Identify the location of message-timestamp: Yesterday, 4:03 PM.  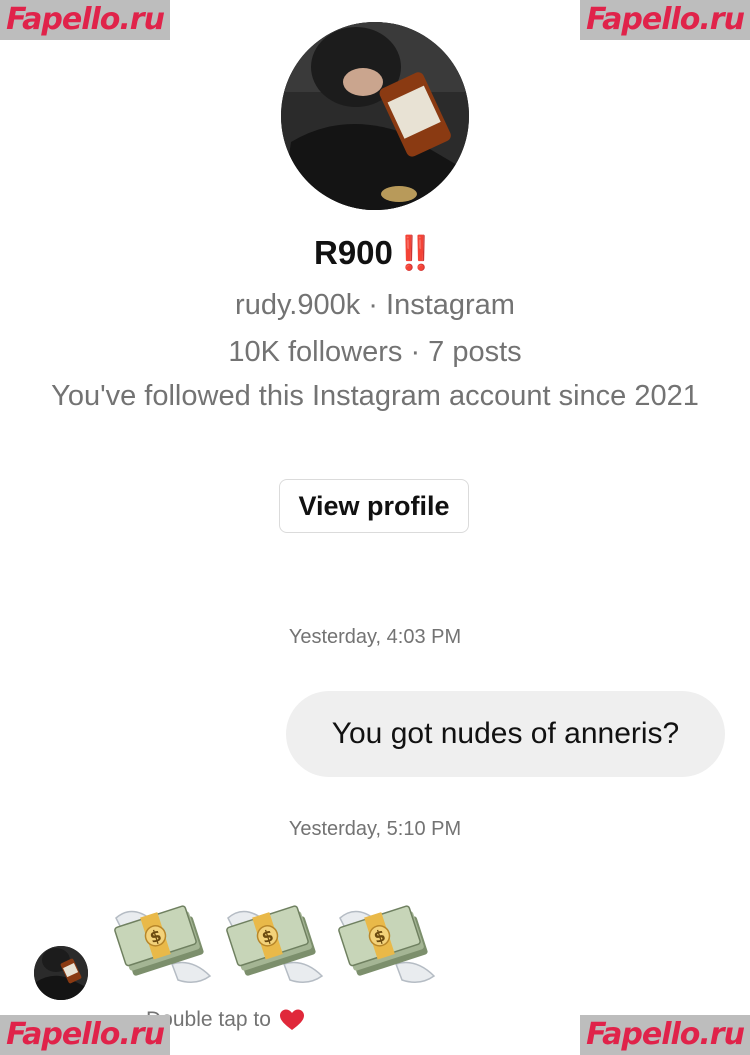
(375, 637).